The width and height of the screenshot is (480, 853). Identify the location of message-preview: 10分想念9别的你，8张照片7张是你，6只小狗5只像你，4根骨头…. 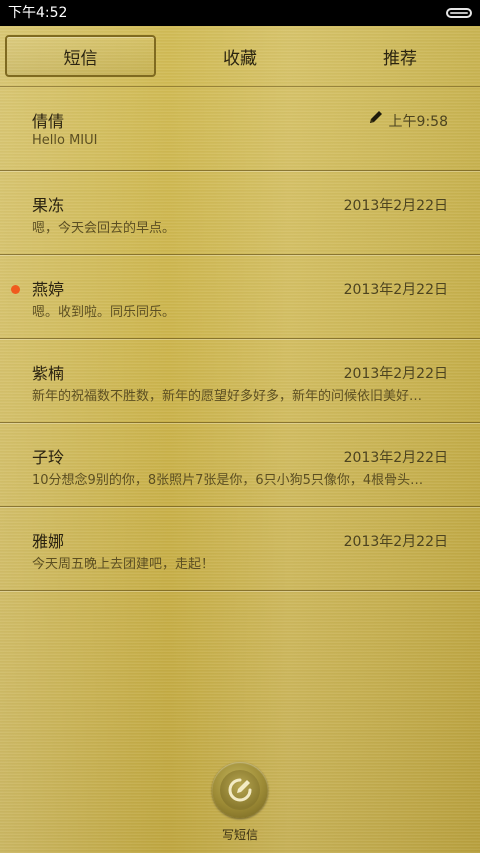
(228, 480).